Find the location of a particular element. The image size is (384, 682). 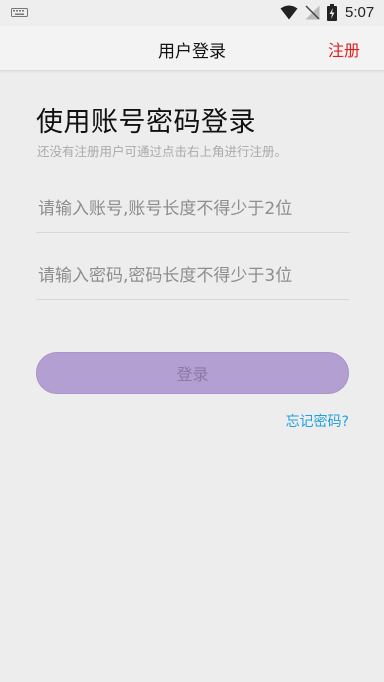

account-field is located at coordinates (192, 209).